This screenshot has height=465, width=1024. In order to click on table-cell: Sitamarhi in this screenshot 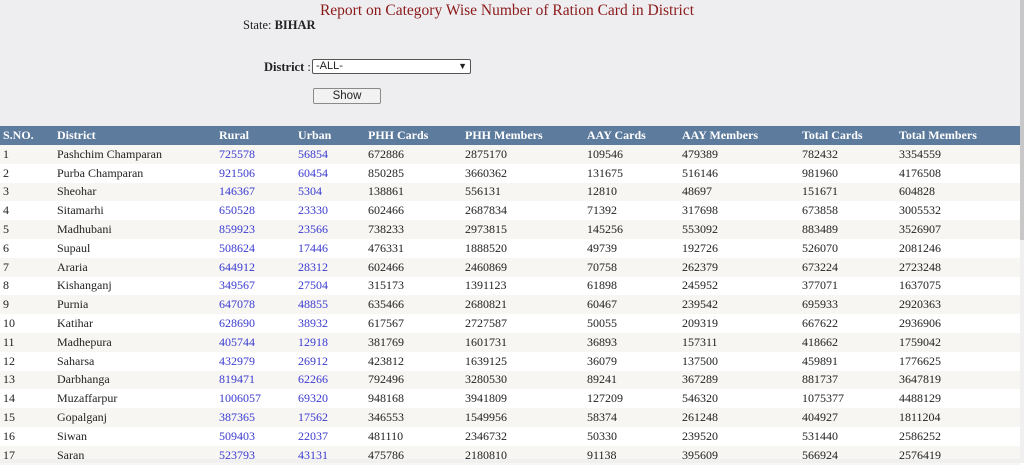, I will do `click(135, 211)`.